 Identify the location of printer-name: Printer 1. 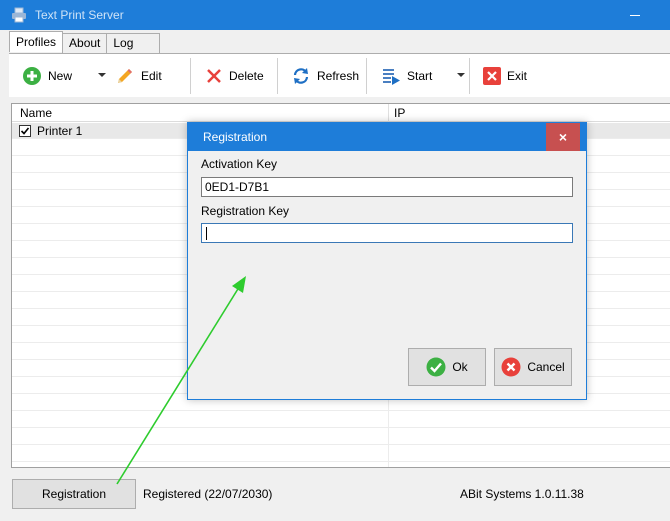
(60, 131).